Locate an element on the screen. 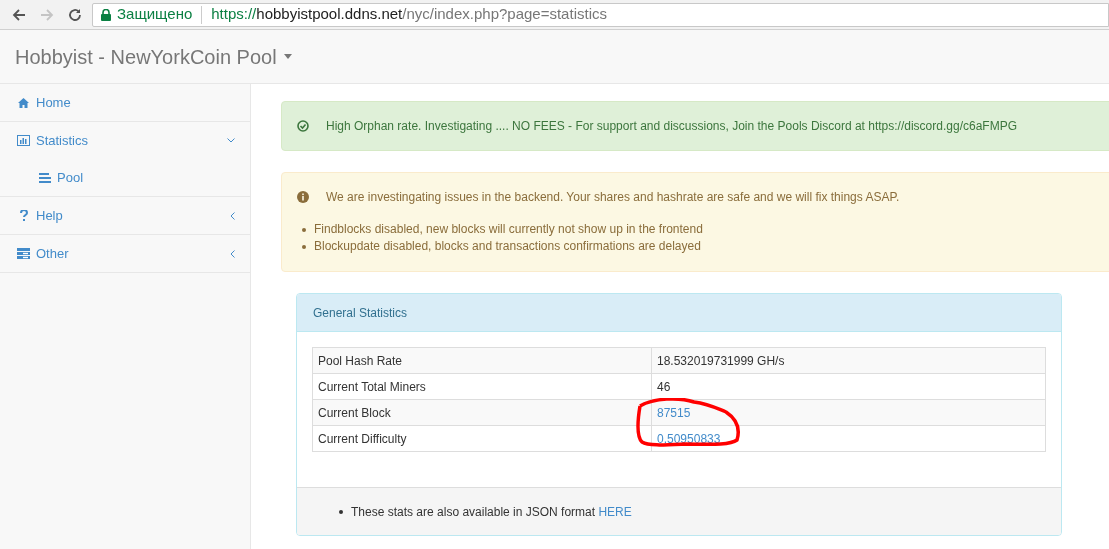 The width and height of the screenshot is (1109, 549). sidebar-subitem: Pool is located at coordinates (125, 177).